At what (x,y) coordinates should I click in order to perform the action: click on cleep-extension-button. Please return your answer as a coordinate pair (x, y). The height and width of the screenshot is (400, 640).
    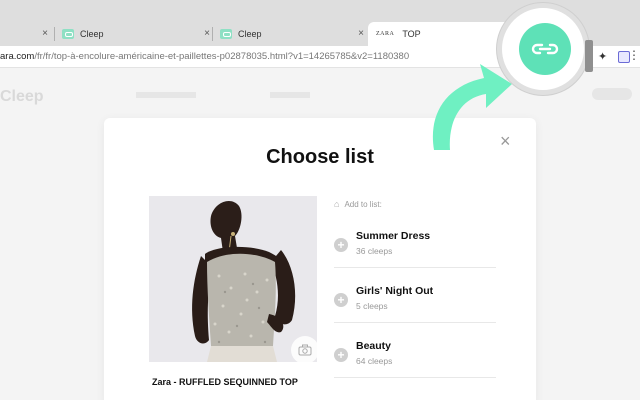
    Looking at the image, I should click on (545, 49).